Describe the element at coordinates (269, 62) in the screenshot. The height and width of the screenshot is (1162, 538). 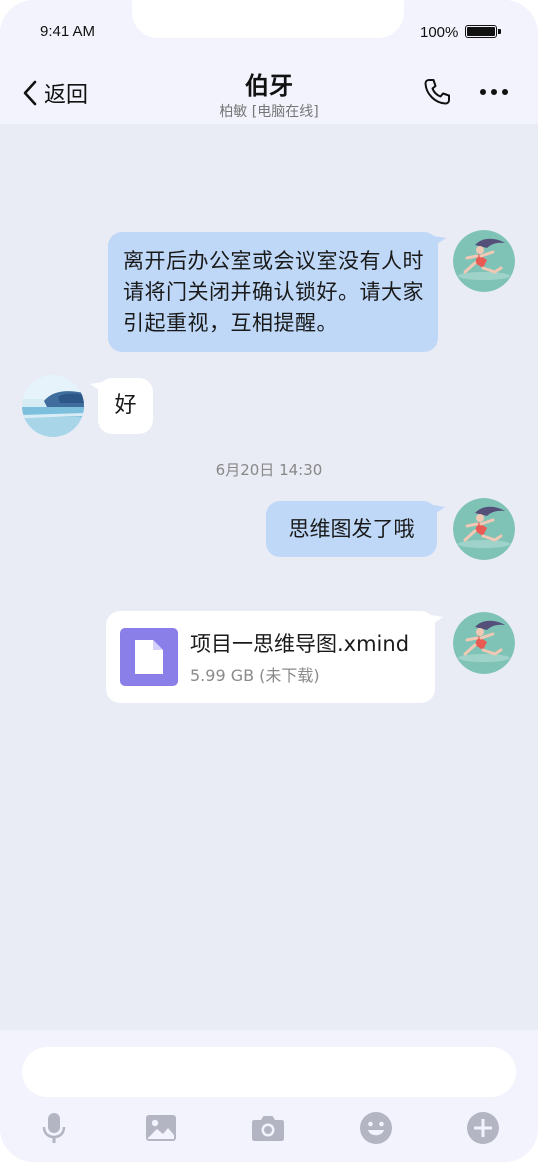
I see `header-bar: 9:41 AM 100% 返回 伯牙 柏敏 [电脑在线]` at that location.